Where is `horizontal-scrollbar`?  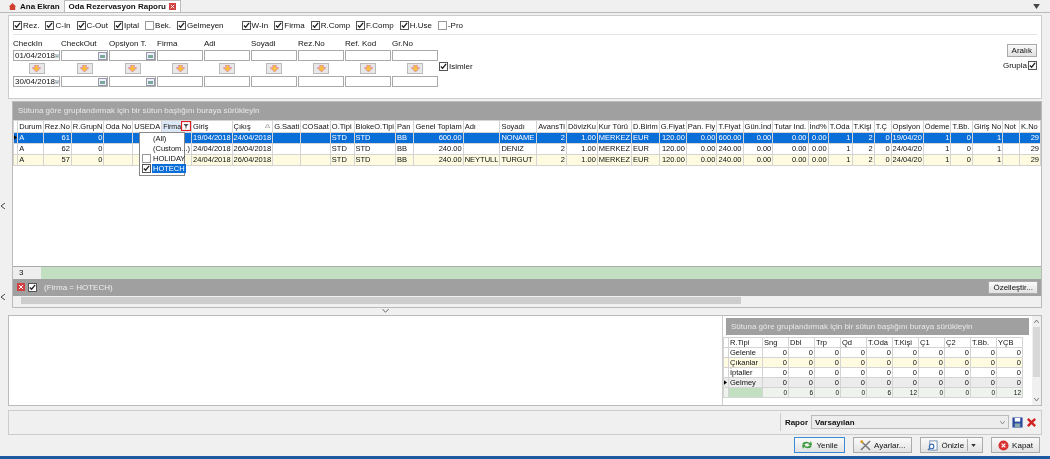 horizontal-scrollbar is located at coordinates (527, 301).